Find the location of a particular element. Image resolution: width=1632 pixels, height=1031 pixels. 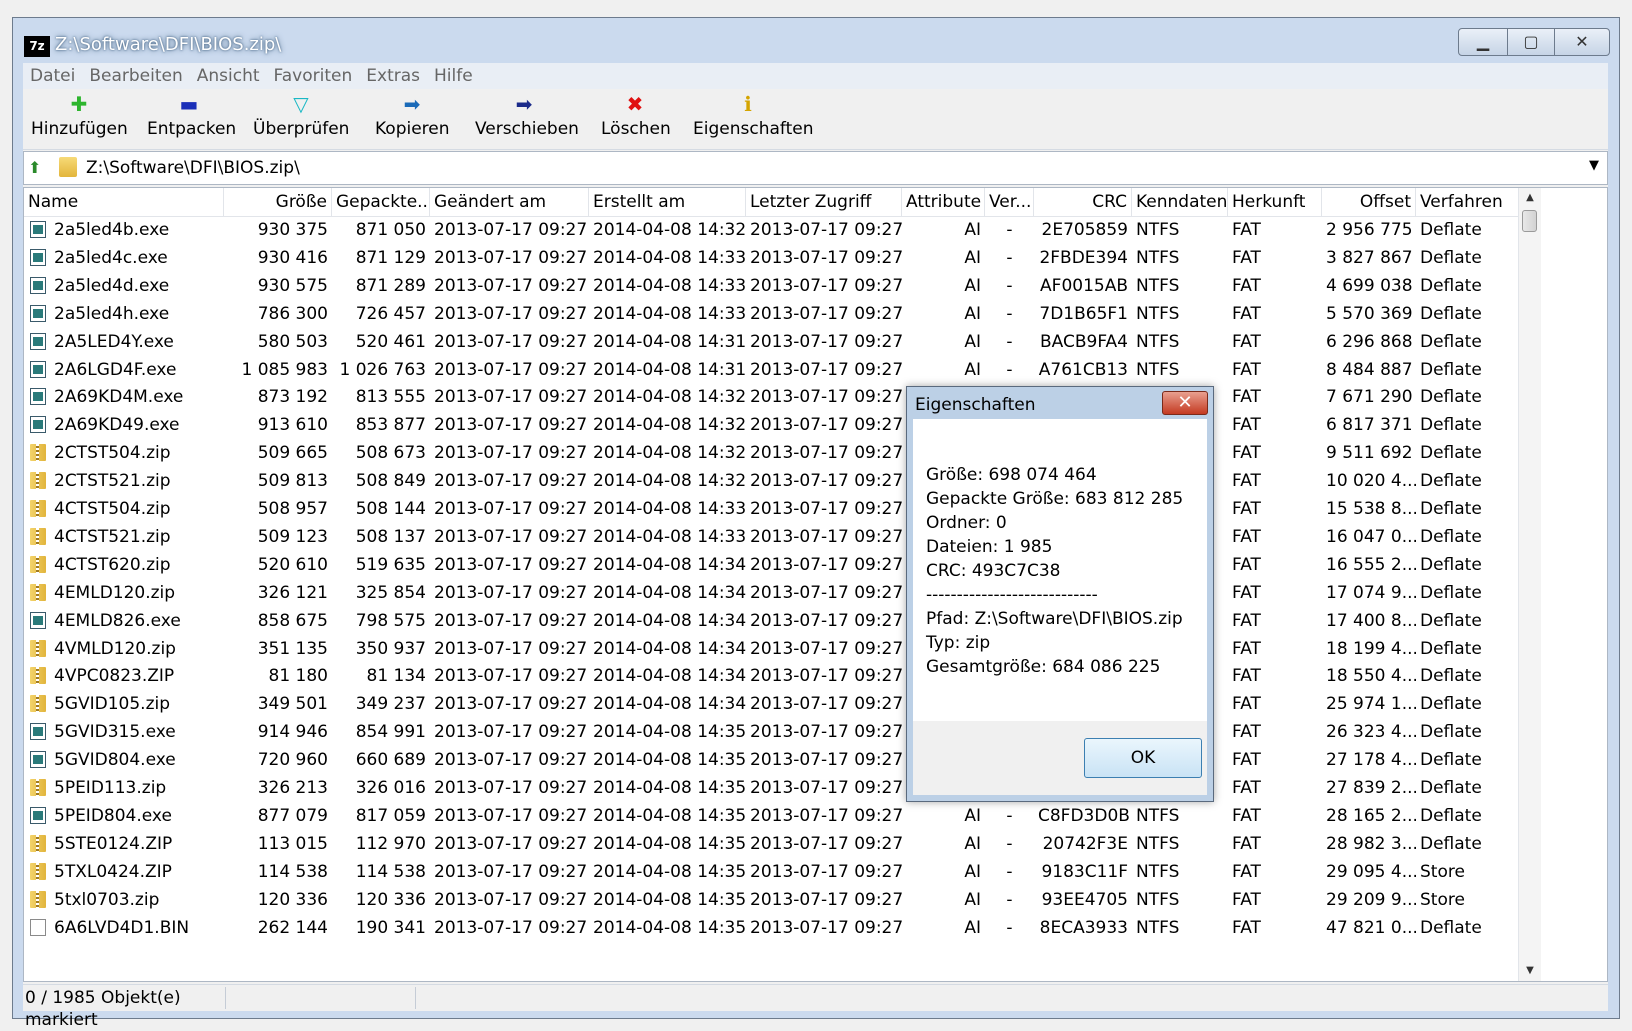

menu-datei: Datei is located at coordinates (52, 76).